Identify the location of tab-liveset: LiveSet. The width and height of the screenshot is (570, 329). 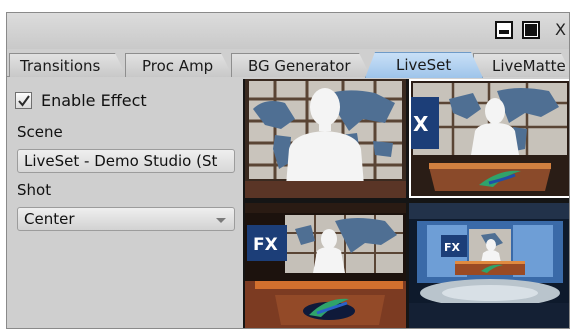
(424, 65).